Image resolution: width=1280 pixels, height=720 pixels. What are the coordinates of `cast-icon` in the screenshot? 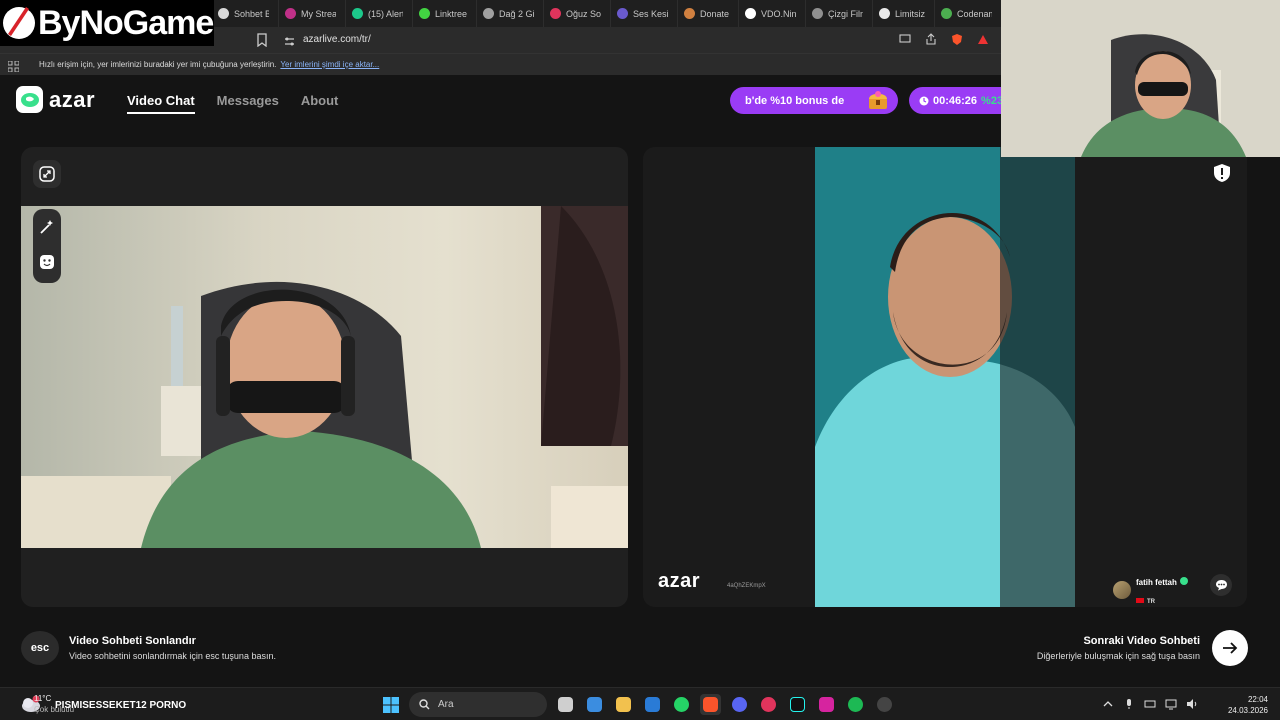 It's located at (905, 39).